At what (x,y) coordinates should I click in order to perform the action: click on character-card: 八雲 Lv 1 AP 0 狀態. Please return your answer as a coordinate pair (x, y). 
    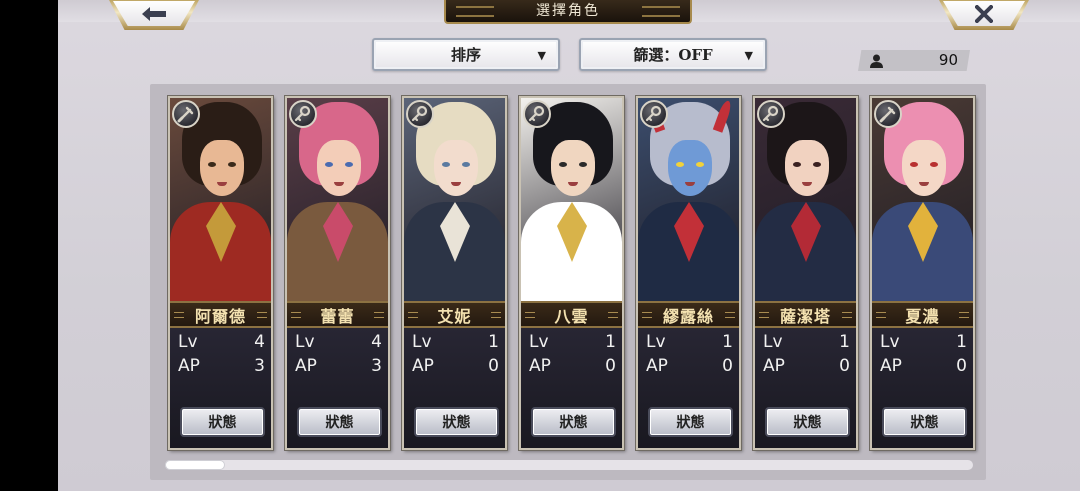
    Looking at the image, I should click on (571, 273).